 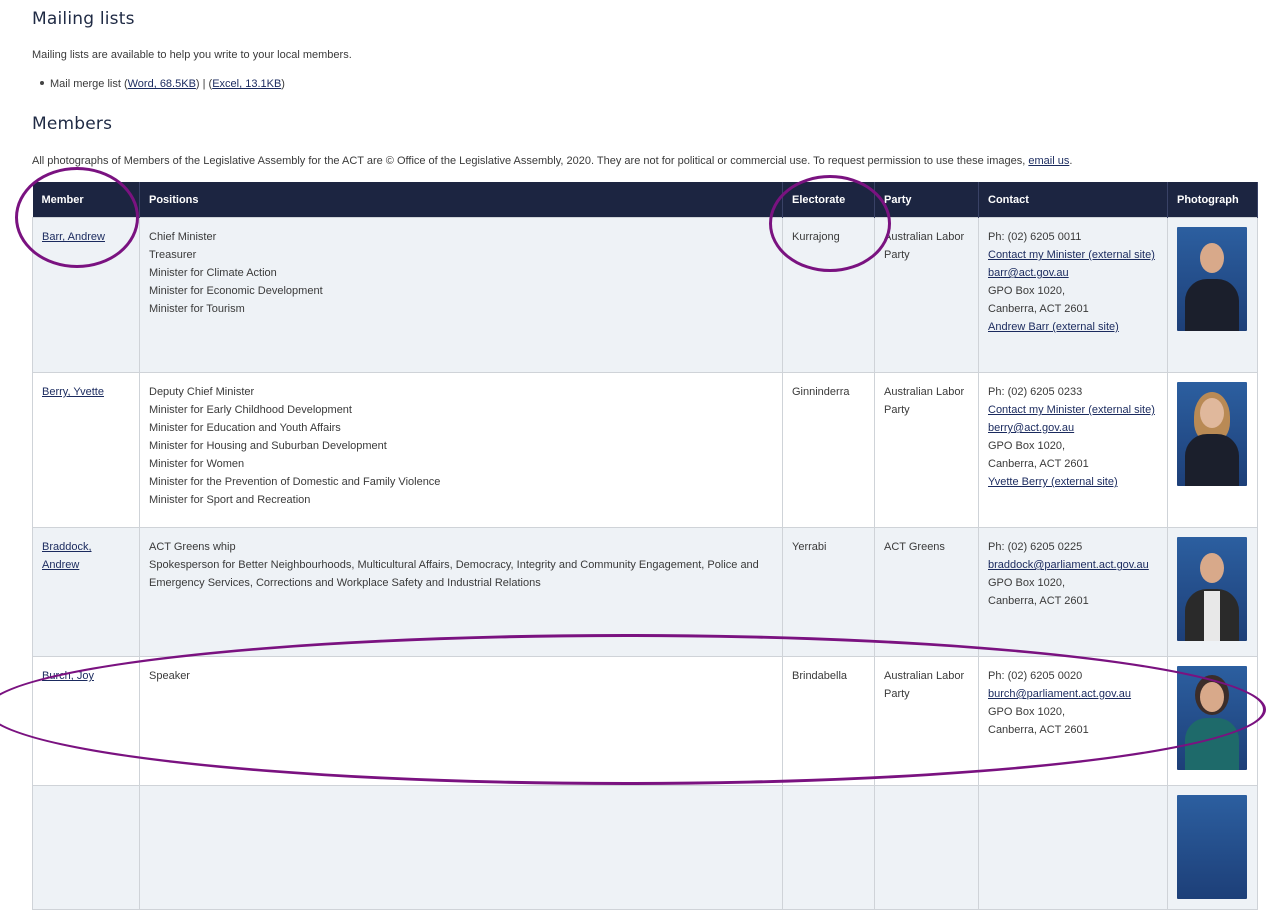 I want to click on position-item: Minister for Women, so click(x=197, y=464).